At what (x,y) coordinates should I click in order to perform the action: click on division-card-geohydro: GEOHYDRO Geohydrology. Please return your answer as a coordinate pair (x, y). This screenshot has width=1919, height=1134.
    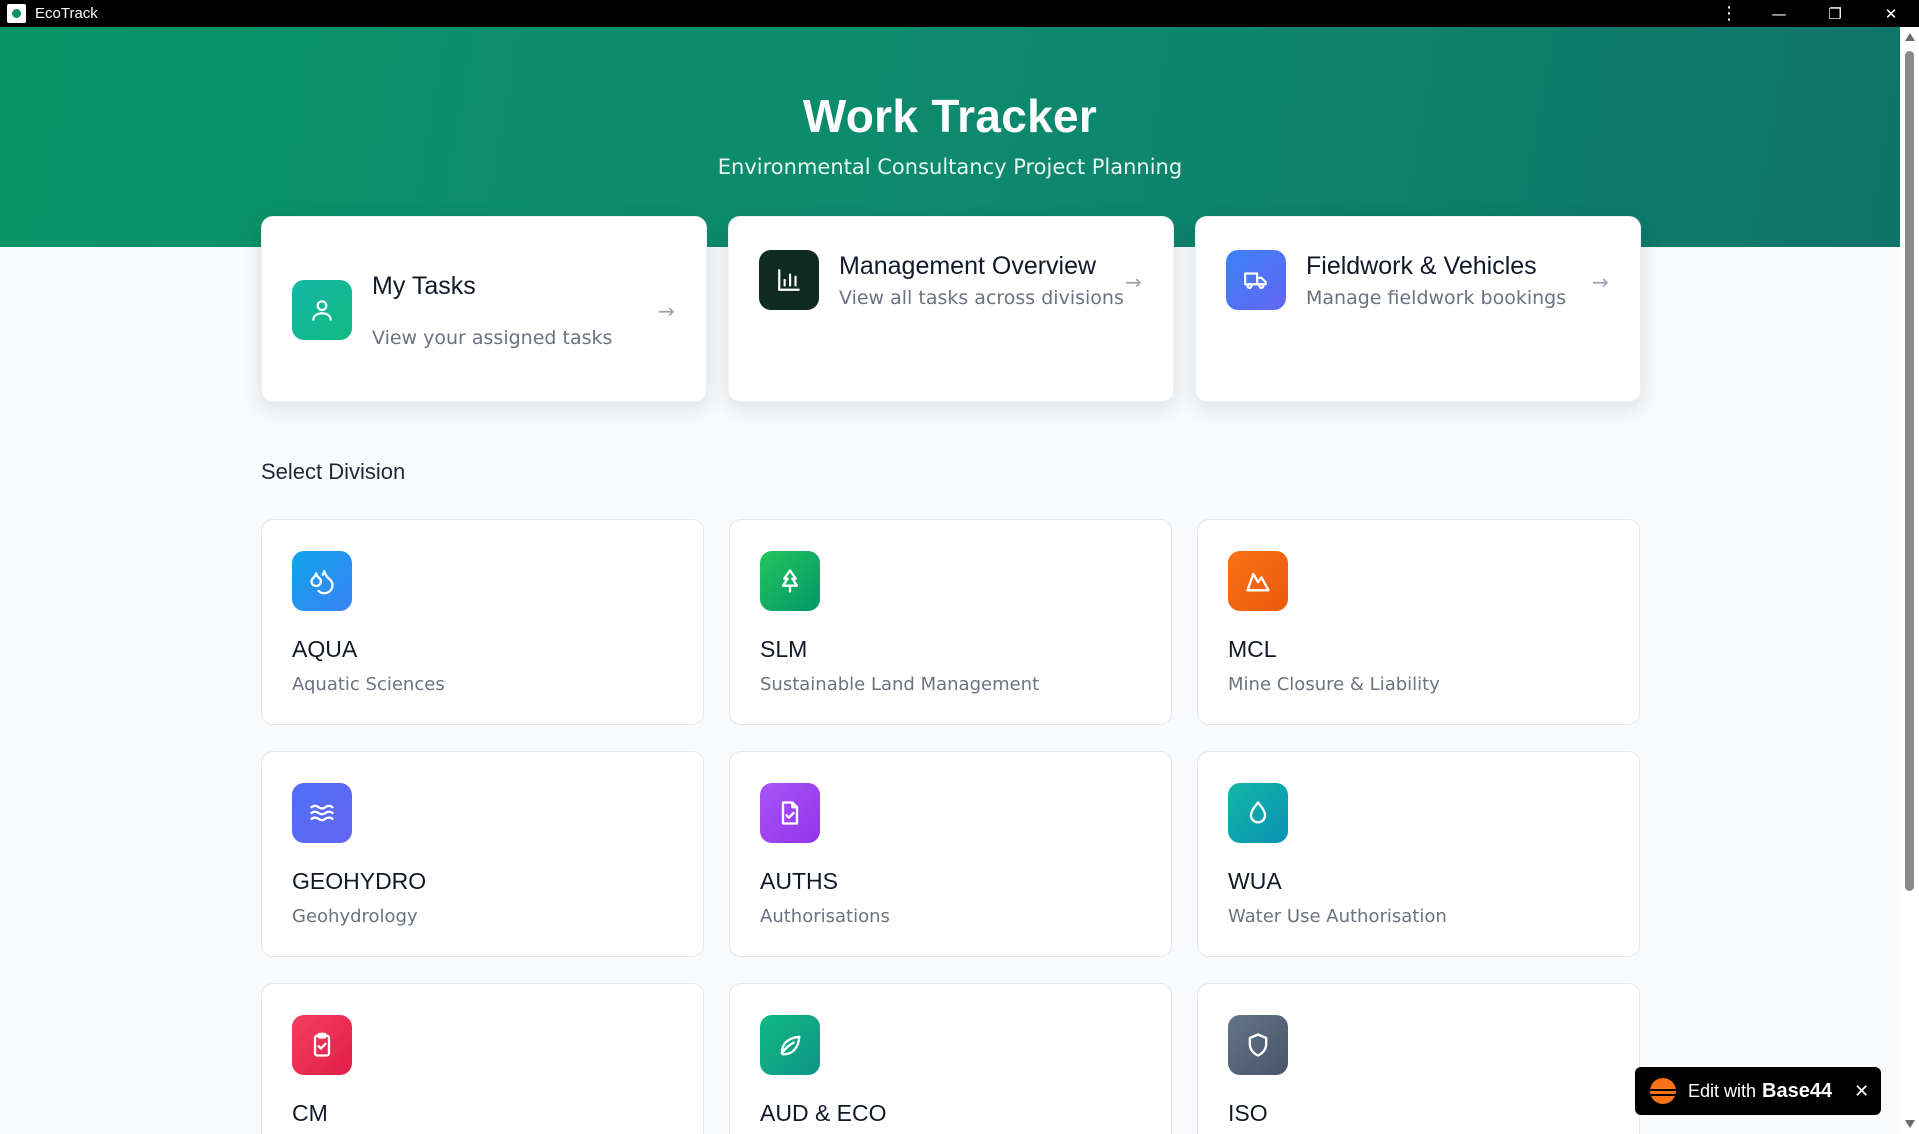
    Looking at the image, I should click on (482, 854).